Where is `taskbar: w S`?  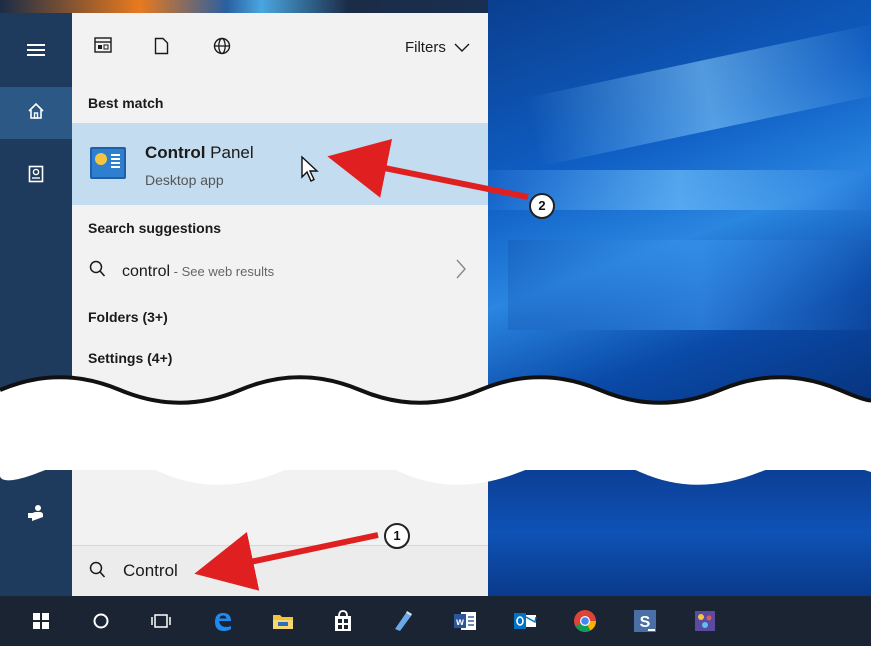 taskbar: w S is located at coordinates (435, 621).